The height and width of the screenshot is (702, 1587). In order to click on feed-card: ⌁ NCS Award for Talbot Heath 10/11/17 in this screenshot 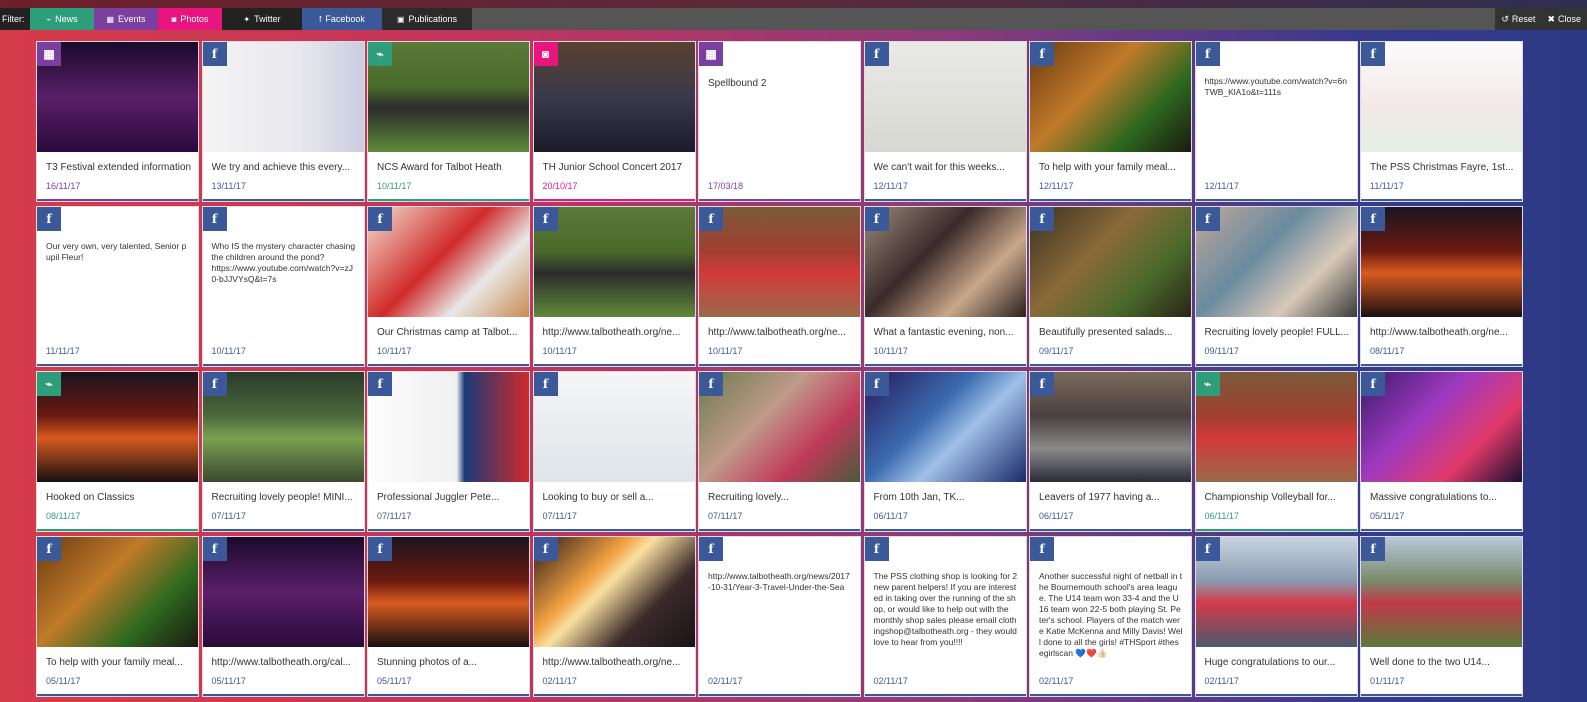, I will do `click(448, 121)`.